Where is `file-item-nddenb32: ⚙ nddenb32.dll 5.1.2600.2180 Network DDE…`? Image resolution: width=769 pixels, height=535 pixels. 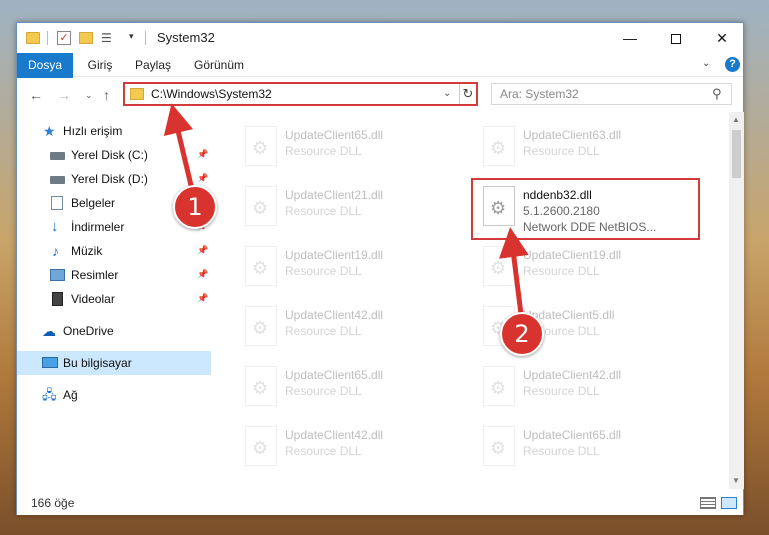 file-item-nddenb32: ⚙ nddenb32.dll 5.1.2600.2180 Network DDE… is located at coordinates (590, 210).